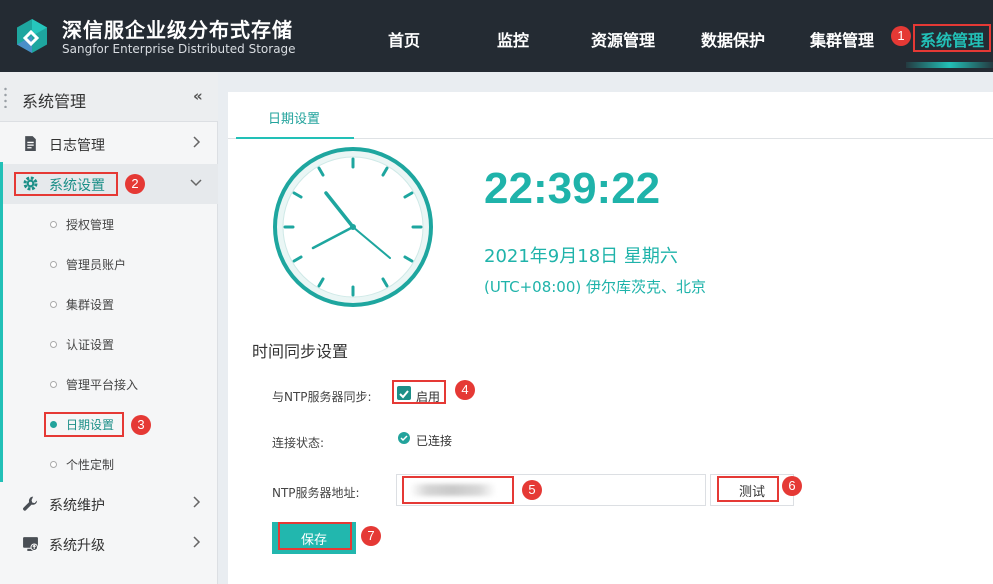 The height and width of the screenshot is (584, 993). I want to click on sidebar-subitem-auth-settings: 认证设置, so click(109, 344).